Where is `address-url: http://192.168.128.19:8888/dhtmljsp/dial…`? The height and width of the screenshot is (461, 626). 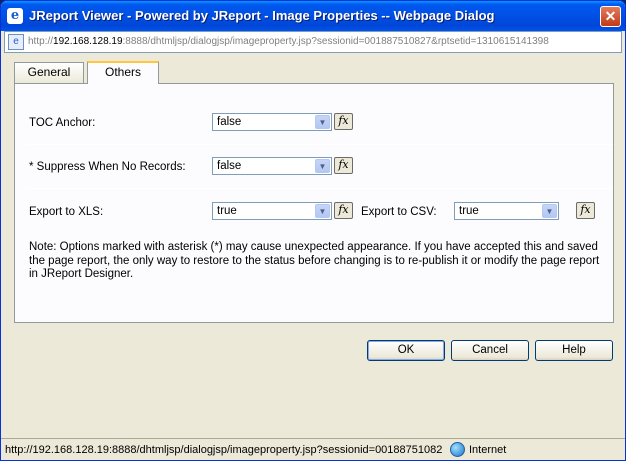 address-url: http://192.168.128.19:8888/dhtmljsp/dial… is located at coordinates (288, 41).